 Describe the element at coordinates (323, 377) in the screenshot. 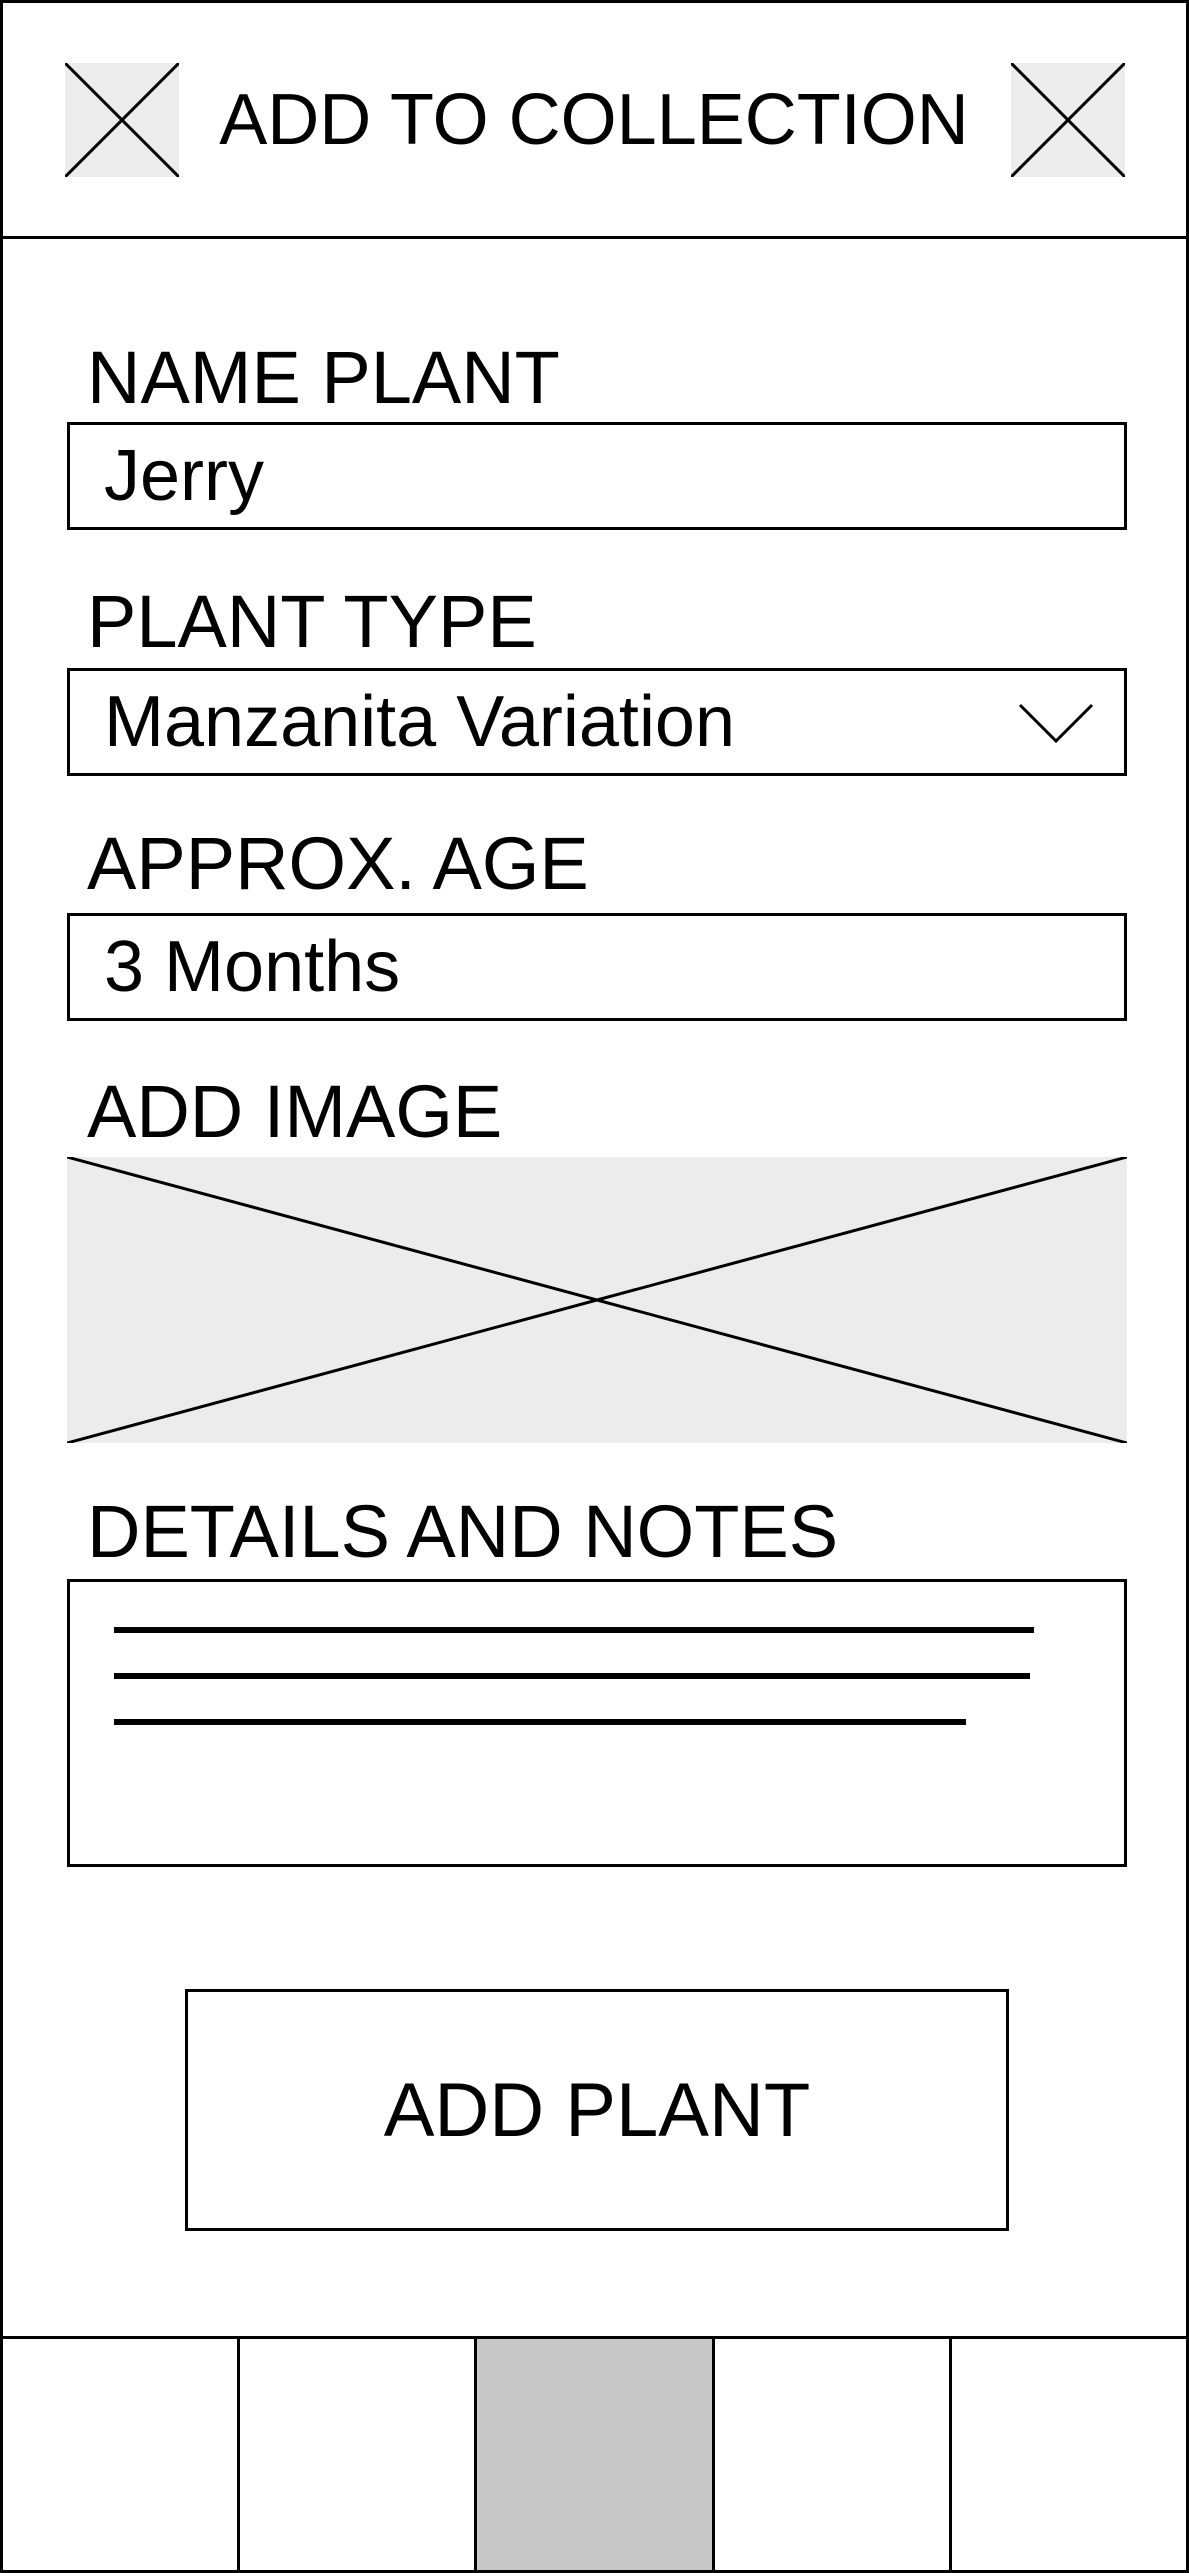

I see `name-plant-label: NAME PLANT` at that location.